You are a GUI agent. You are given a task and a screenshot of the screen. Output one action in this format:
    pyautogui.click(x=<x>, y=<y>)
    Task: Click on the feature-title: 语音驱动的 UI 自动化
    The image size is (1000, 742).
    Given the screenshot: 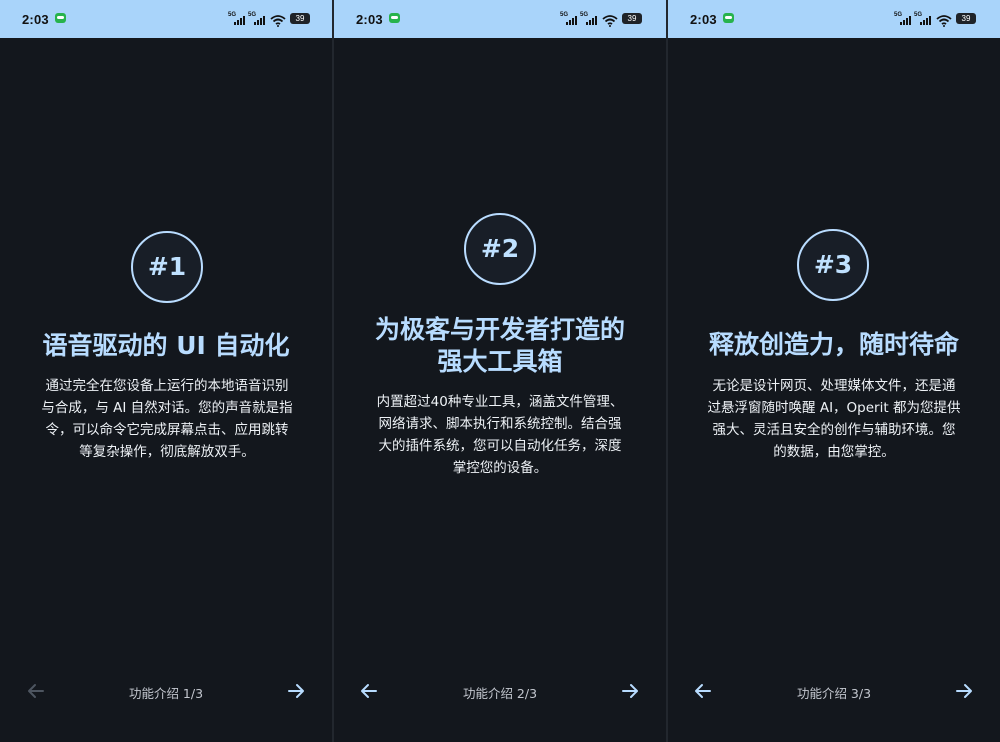 What is the action you would take?
    pyautogui.click(x=166, y=346)
    